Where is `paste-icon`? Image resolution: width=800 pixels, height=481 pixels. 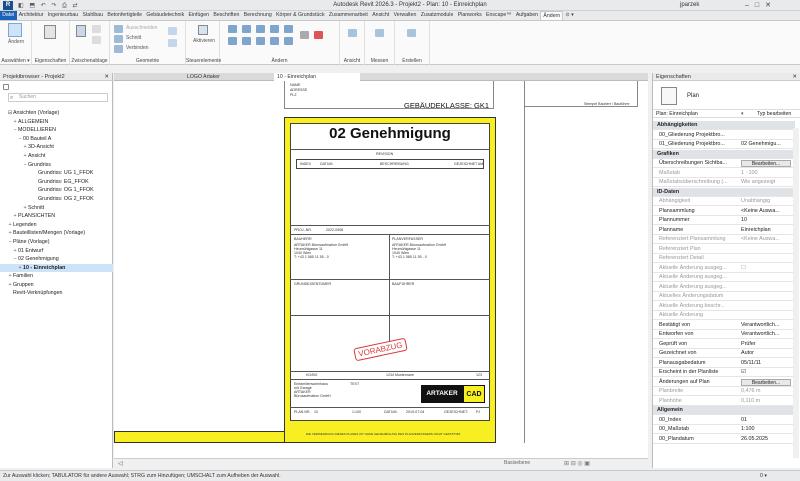
paste-icon is located at coordinates (81, 31).